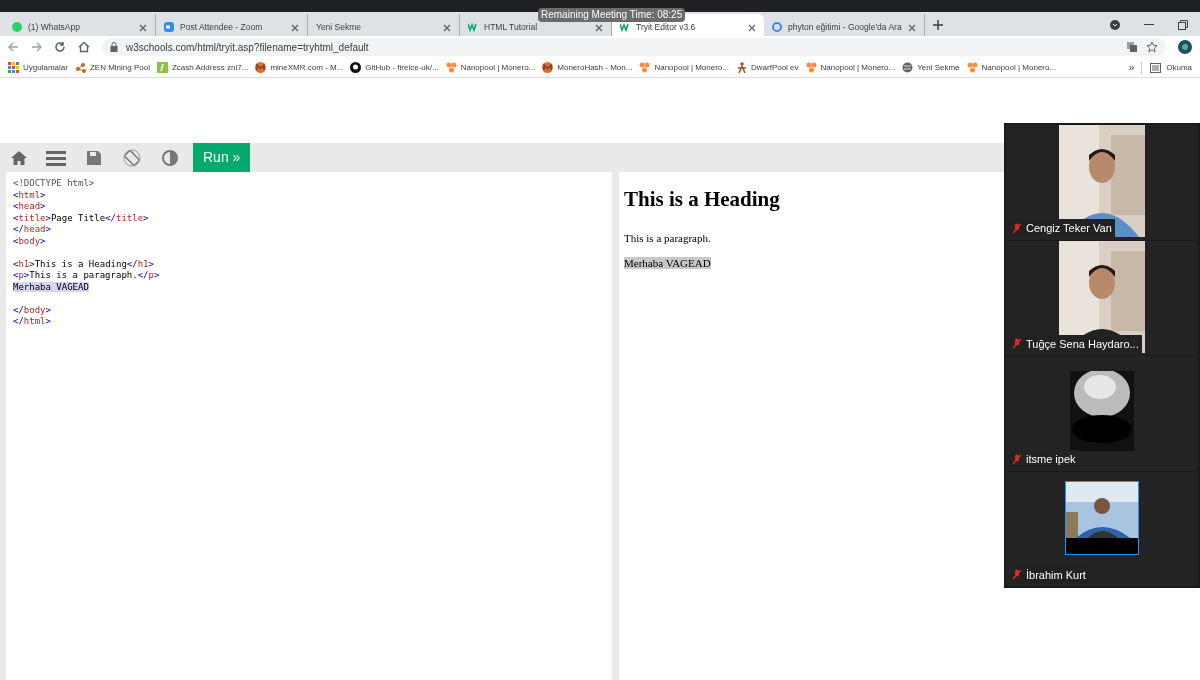 This screenshot has height=680, width=1200. I want to click on g-logo-icon, so click(777, 27).